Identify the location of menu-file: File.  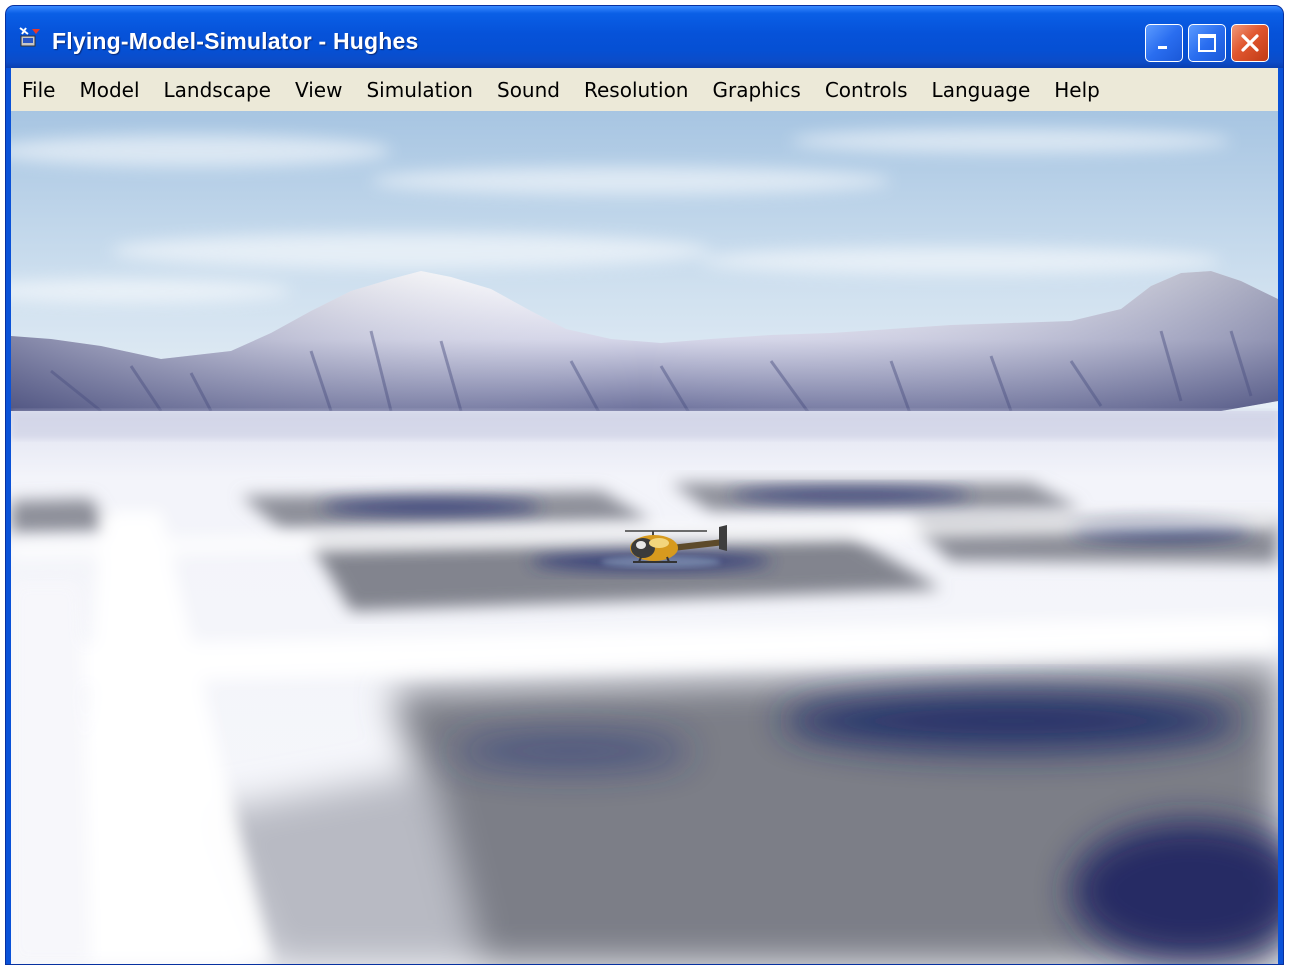
(40, 90).